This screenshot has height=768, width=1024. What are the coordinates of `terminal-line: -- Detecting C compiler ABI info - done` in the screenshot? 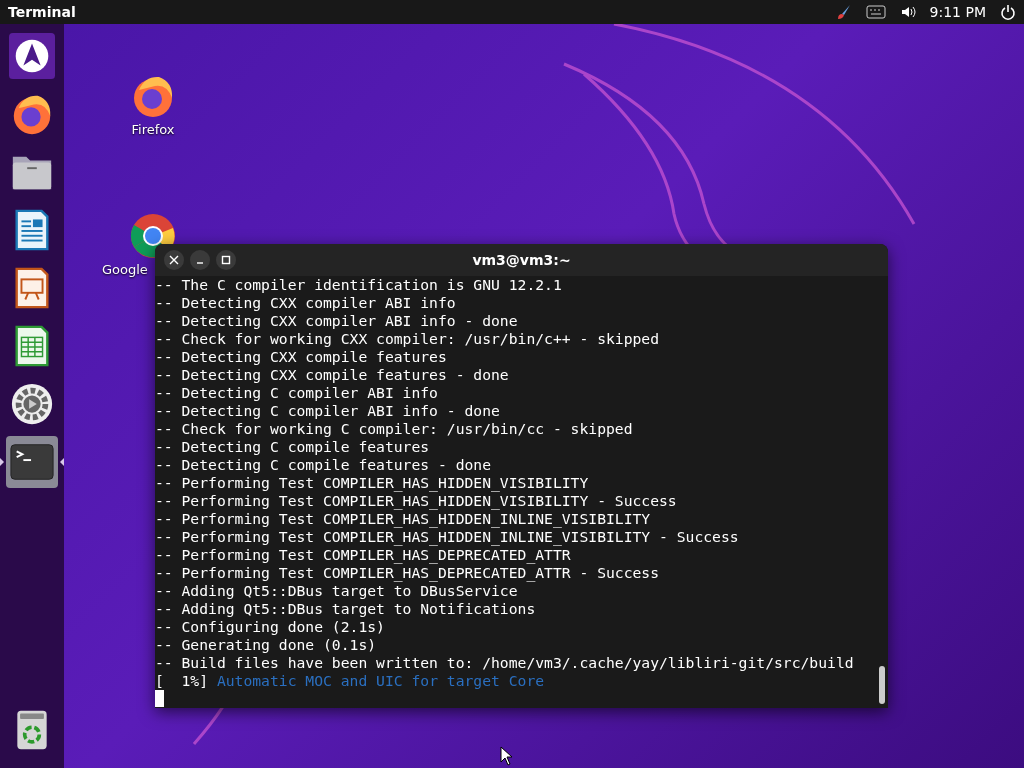 It's located at (328, 411).